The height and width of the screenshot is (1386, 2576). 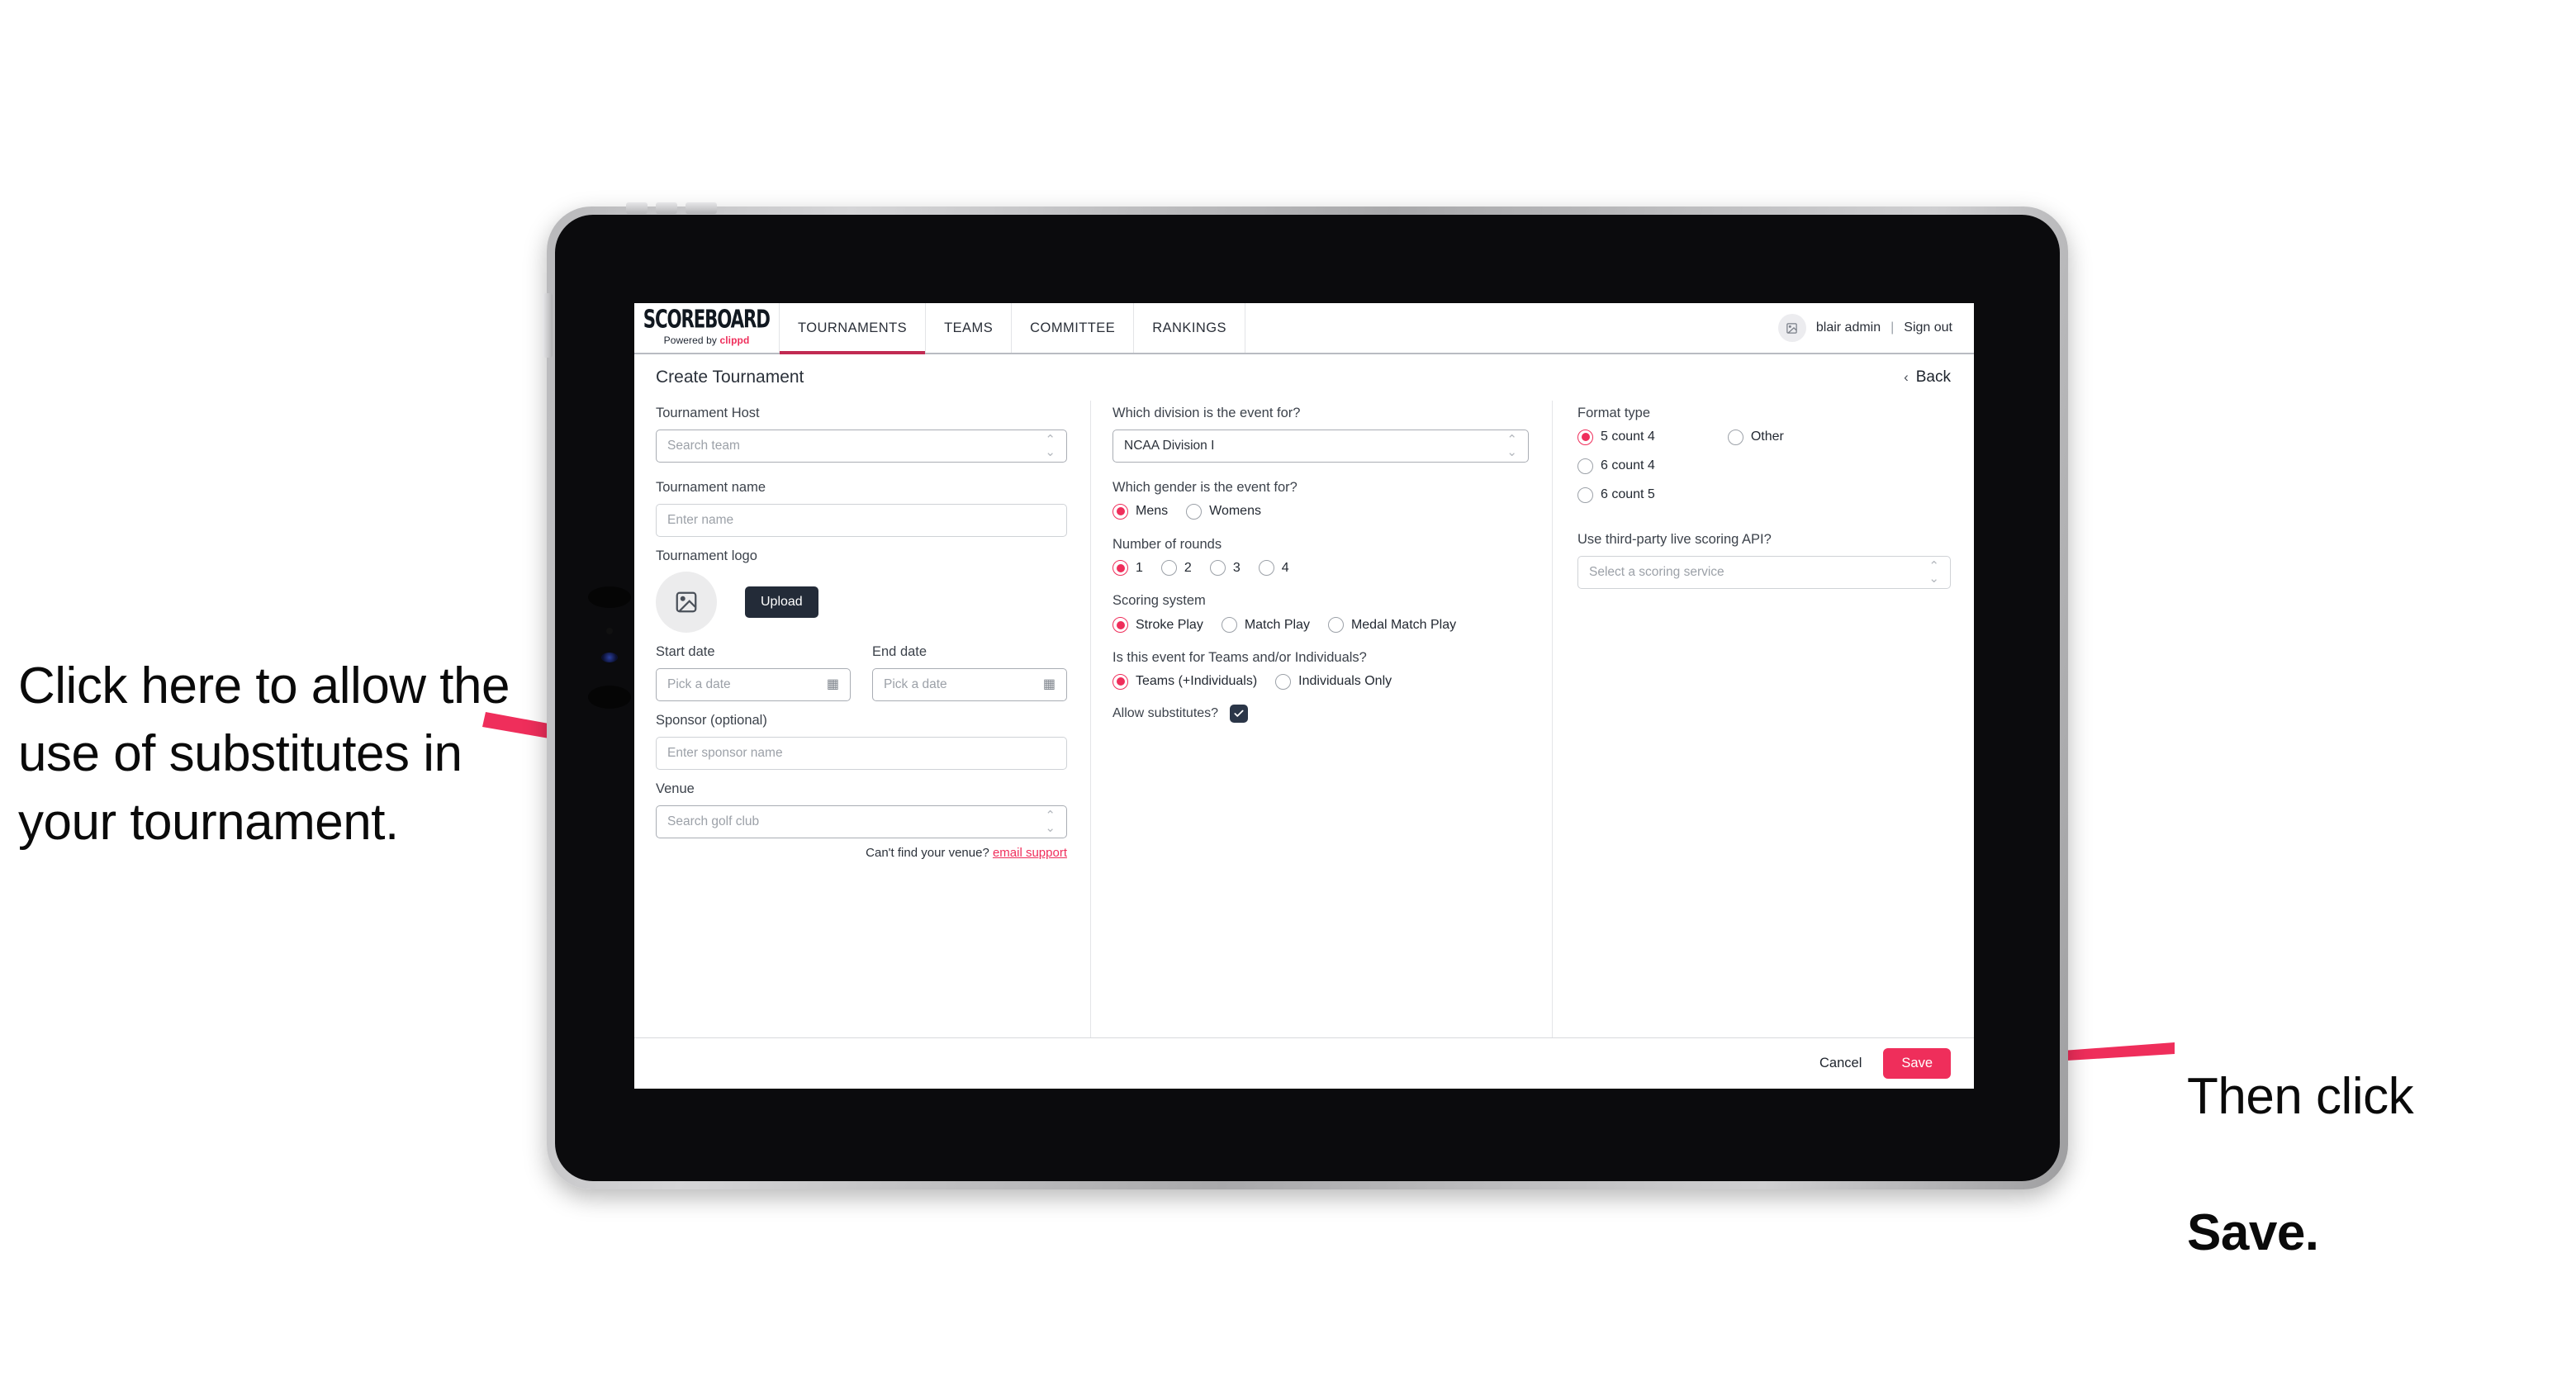 I want to click on format-type-column-2: Other, so click(x=1755, y=466).